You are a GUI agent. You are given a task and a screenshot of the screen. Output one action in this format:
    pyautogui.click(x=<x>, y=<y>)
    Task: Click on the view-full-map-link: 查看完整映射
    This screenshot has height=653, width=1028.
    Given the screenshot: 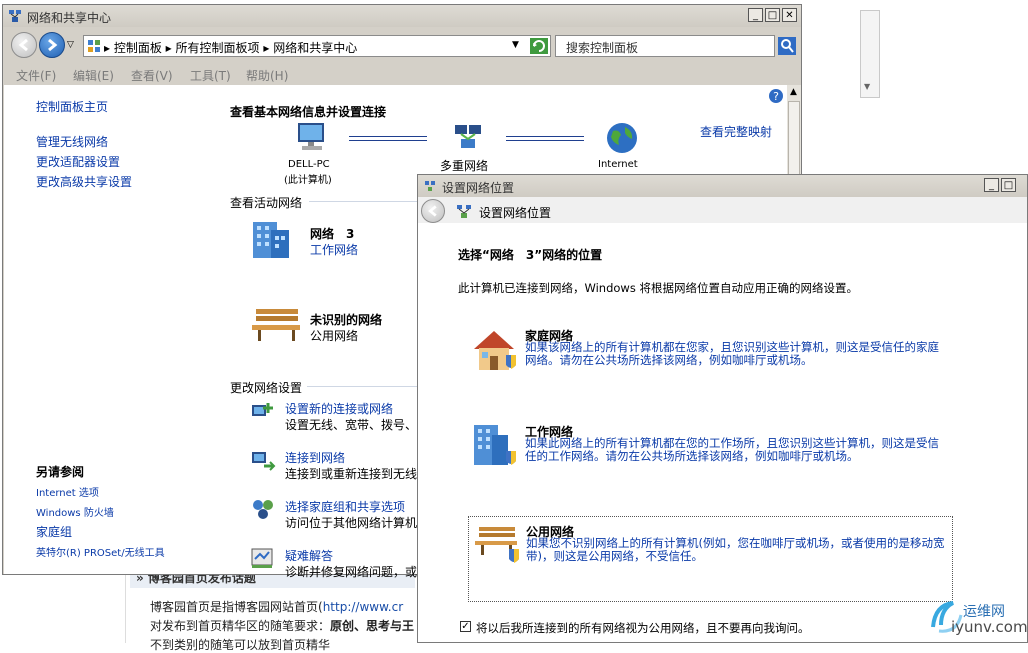 What is the action you would take?
    pyautogui.click(x=736, y=131)
    